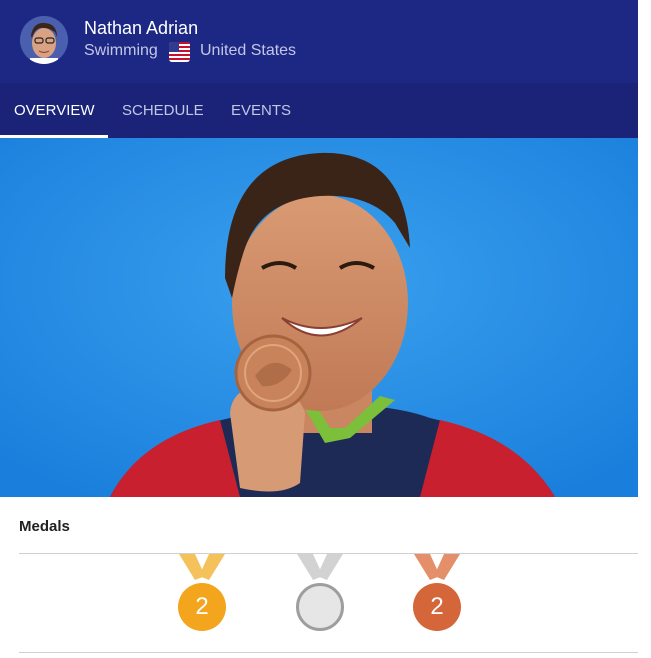 The height and width of the screenshot is (658, 651). What do you see at coordinates (320, 607) in the screenshot?
I see `silver-medal-count` at bounding box center [320, 607].